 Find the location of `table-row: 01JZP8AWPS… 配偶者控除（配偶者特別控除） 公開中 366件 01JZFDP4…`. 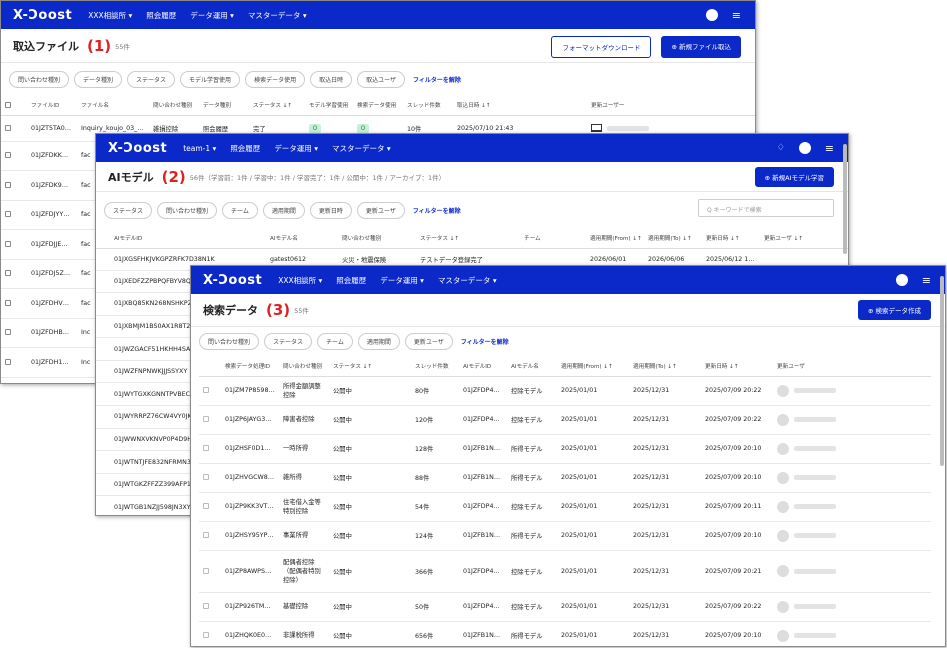

table-row: 01JZP8AWPS… 配偶者控除（配偶者特別控除） 公開中 366件 01JZFDP4… is located at coordinates (565, 571).